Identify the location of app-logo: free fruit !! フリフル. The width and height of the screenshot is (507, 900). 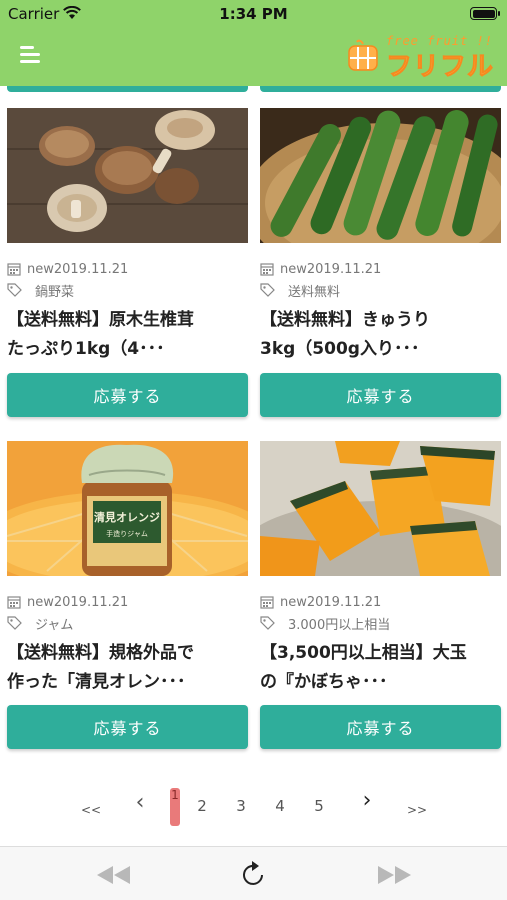
(421, 58).